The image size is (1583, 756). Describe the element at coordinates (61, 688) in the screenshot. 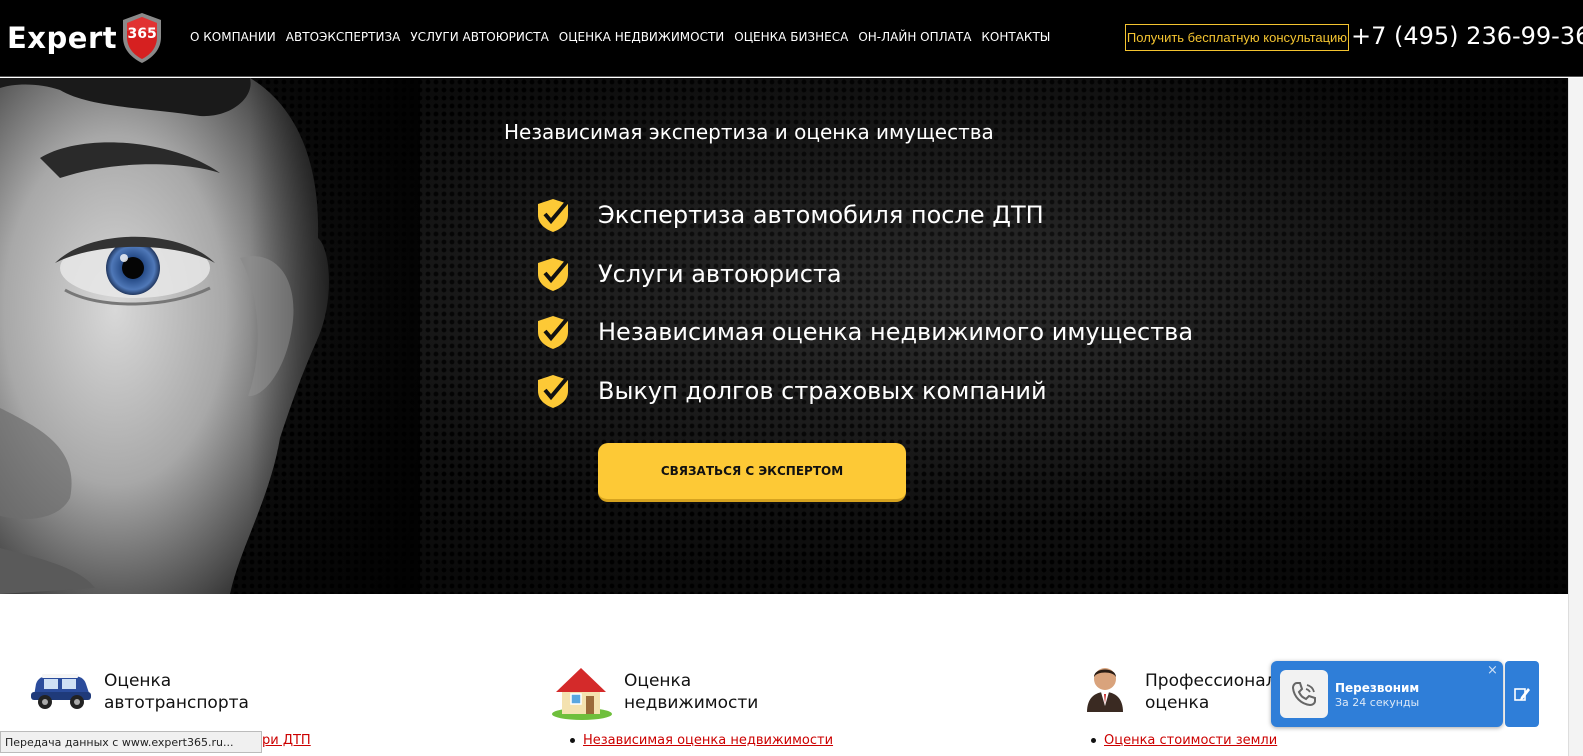

I see `car-icon` at that location.